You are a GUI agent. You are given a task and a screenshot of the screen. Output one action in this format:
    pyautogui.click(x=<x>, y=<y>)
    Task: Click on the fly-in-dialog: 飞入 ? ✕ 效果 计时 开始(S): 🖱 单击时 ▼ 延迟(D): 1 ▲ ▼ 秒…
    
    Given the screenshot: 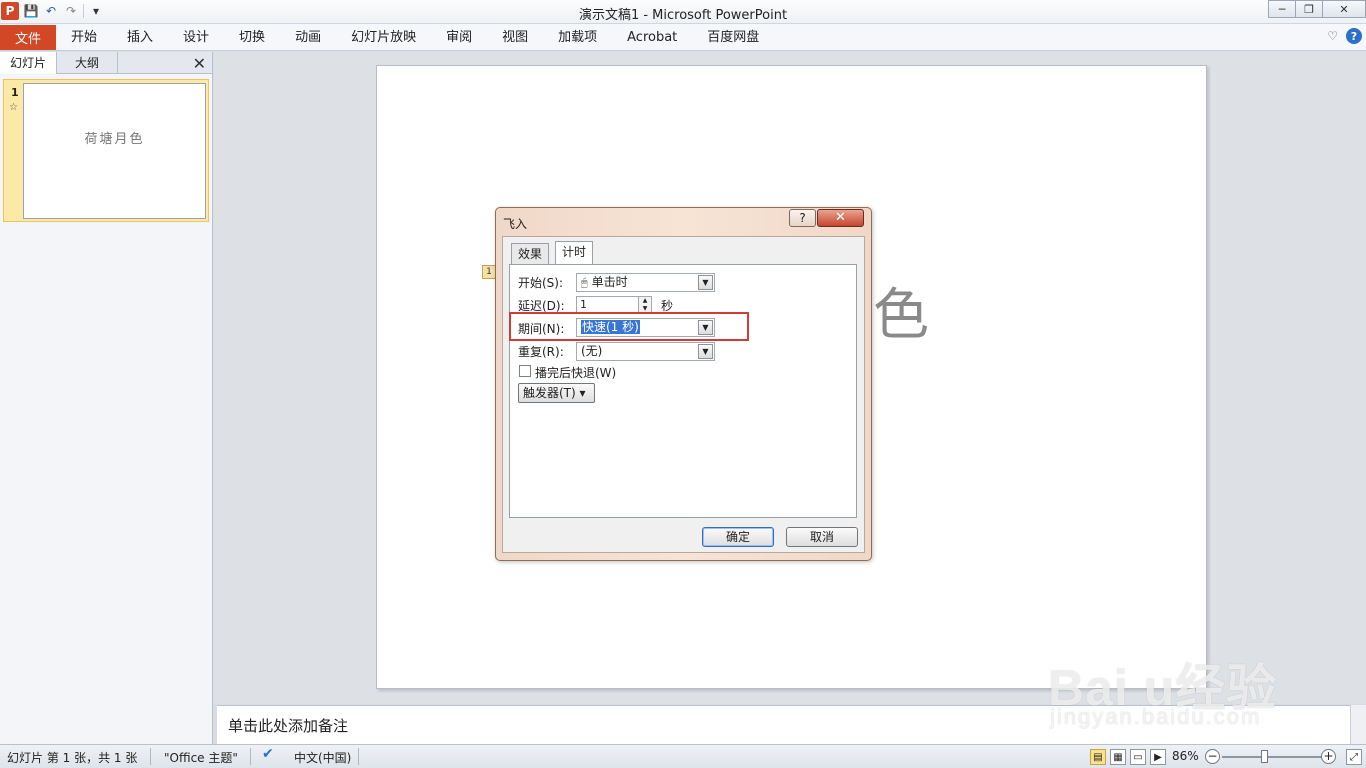 What is the action you would take?
    pyautogui.click(x=683, y=384)
    